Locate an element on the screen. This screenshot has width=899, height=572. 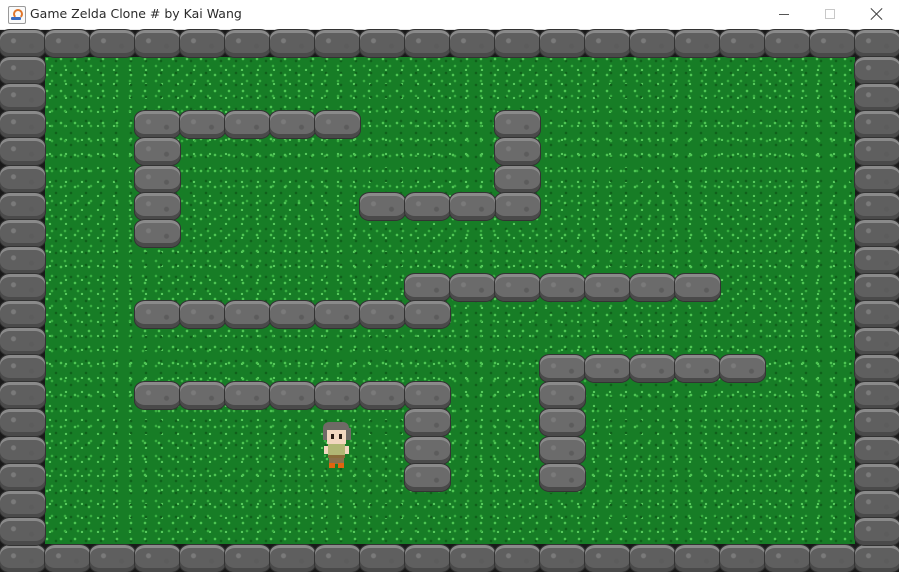
maximize-button is located at coordinates (830, 14).